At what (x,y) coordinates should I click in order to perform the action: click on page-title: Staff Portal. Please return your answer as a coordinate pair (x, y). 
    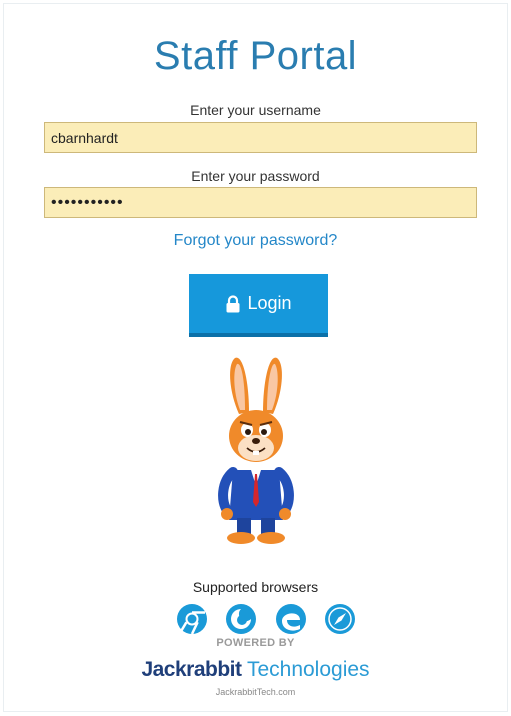
    Looking at the image, I should click on (255, 56).